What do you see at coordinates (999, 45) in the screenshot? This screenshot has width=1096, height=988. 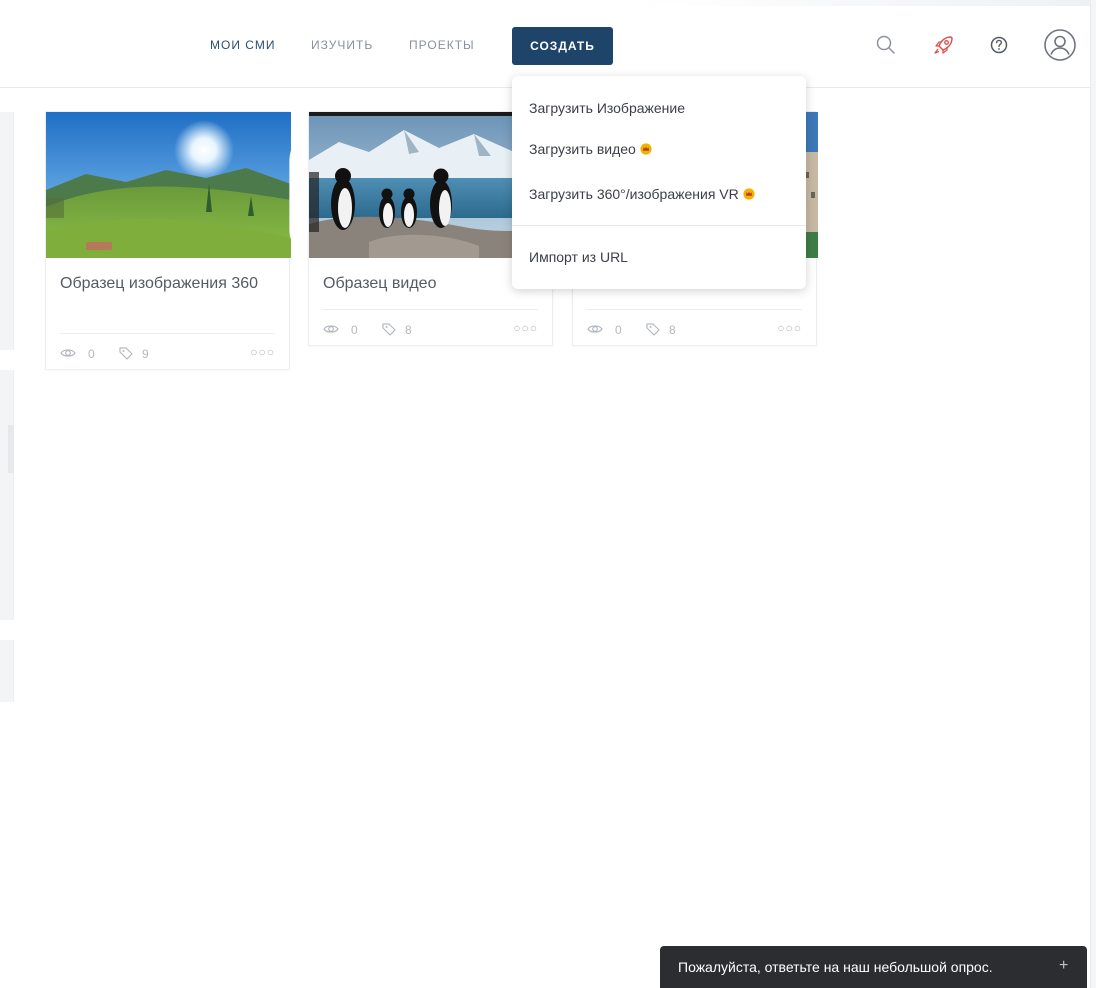 I see `help-icon` at bounding box center [999, 45].